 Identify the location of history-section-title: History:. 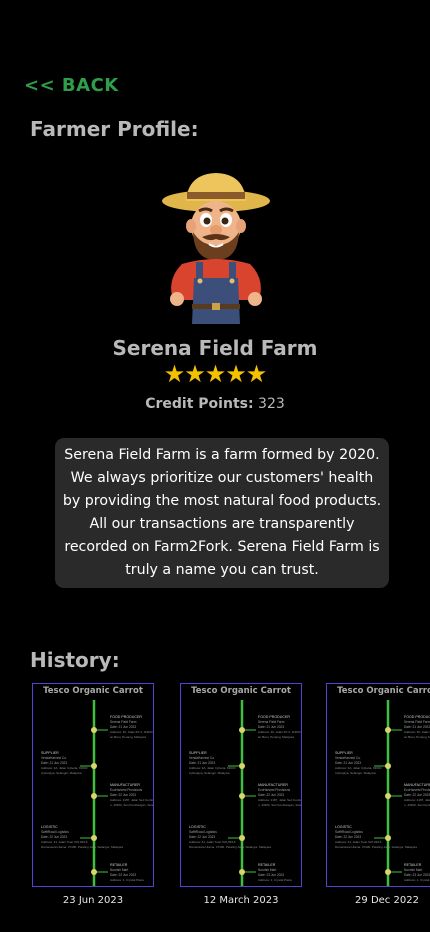
(75, 660).